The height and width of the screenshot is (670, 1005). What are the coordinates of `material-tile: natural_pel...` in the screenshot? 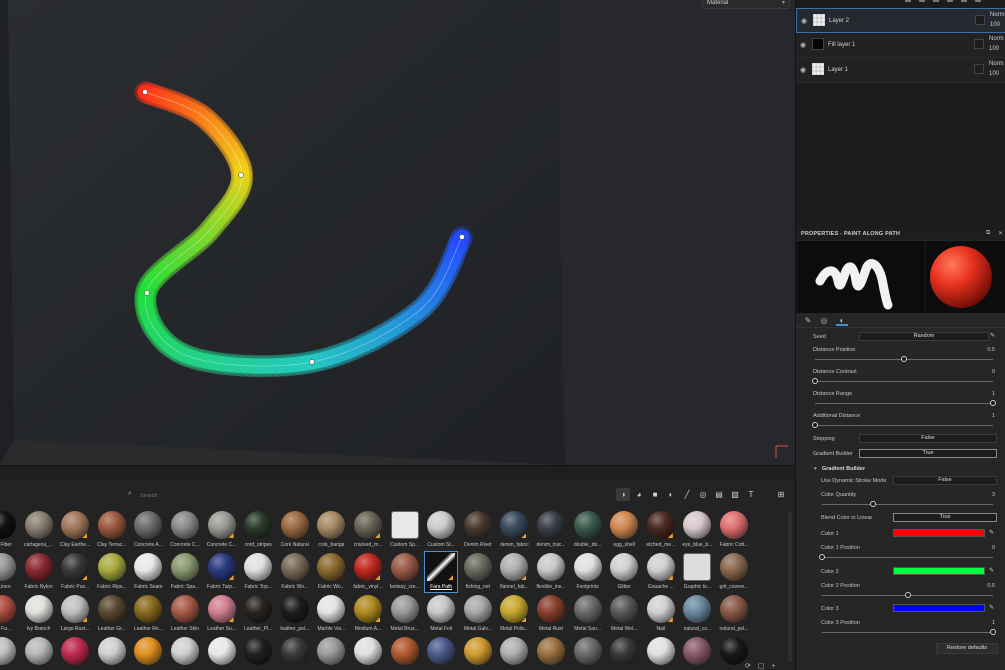 It's located at (734, 616).